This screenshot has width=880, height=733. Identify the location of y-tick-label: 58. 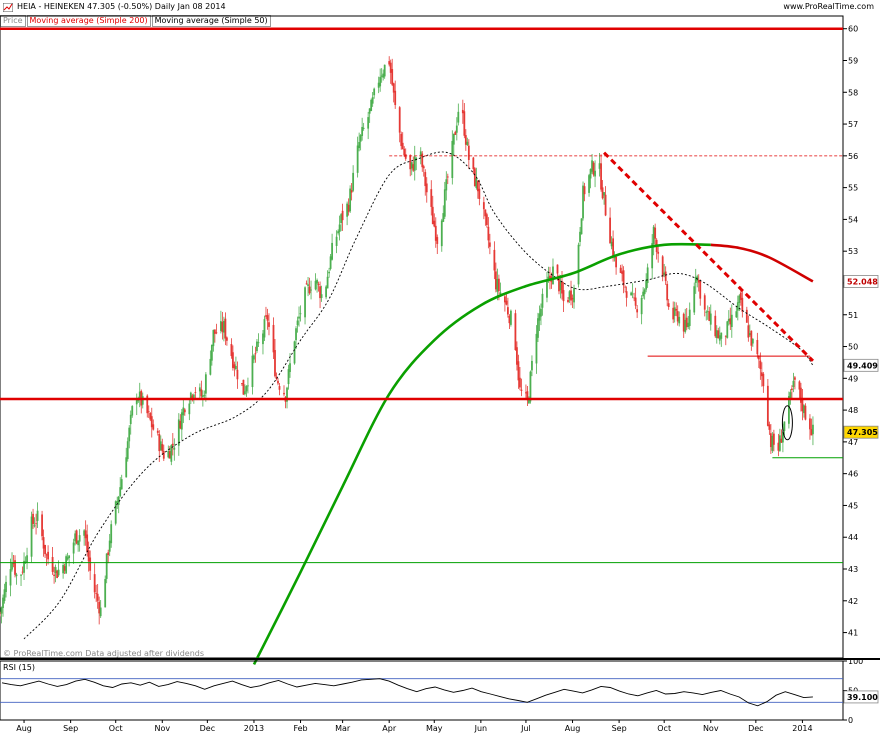
(853, 92).